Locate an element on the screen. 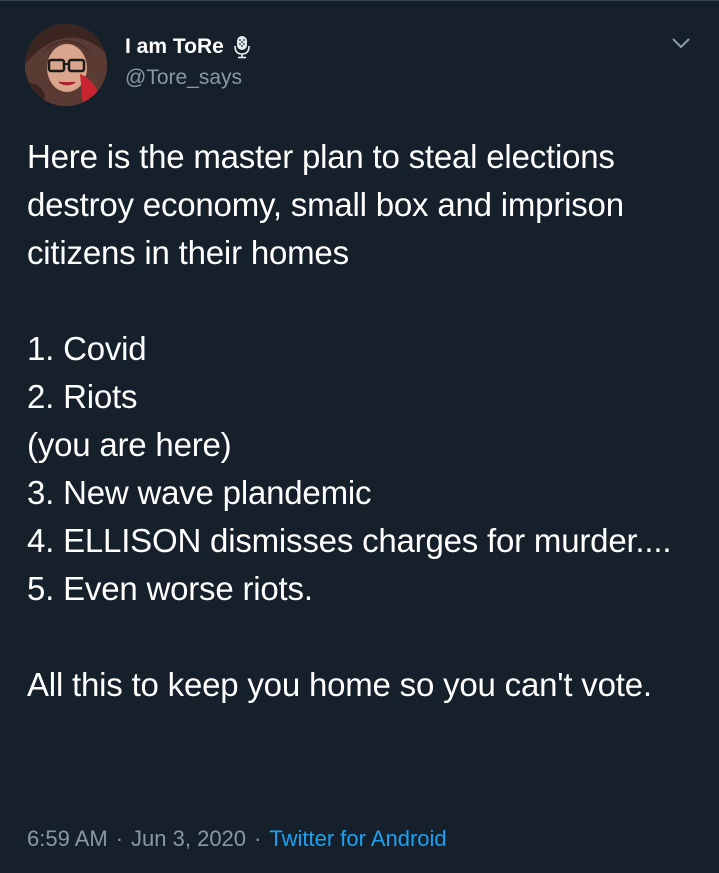  avatar is located at coordinates (66, 65).